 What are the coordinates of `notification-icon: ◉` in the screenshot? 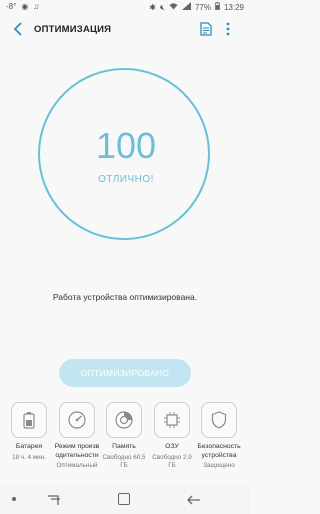 It's located at (25, 6).